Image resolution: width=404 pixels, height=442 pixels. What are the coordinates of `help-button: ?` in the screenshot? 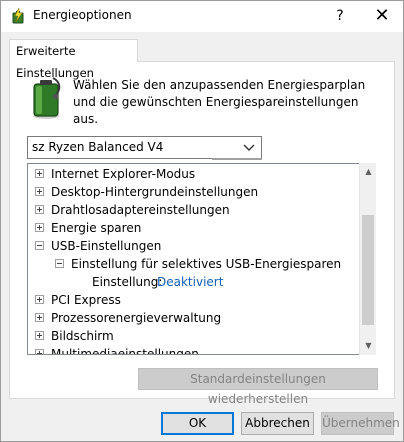 It's located at (340, 16).